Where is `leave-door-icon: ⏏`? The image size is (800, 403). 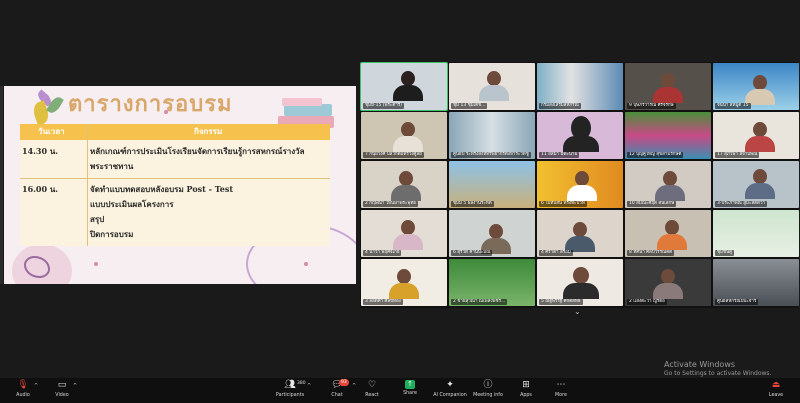
leave-door-icon: ⏏ is located at coordinates (776, 385).